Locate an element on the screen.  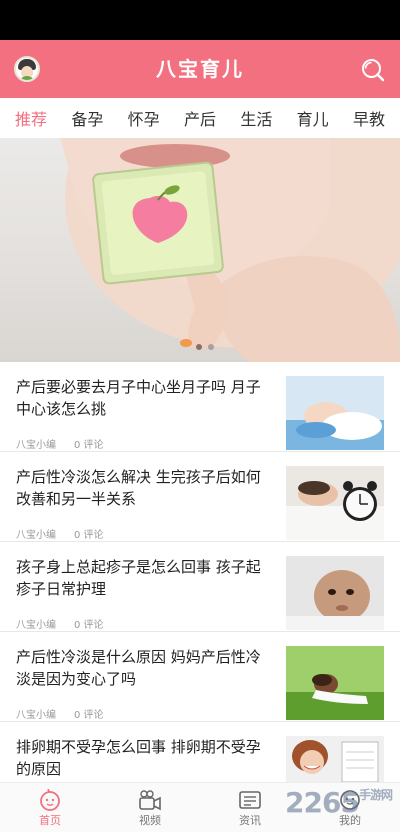
article-title: 排卵期不受孕怎么回事 排卵期不受孕的原因 is located at coordinates (145, 758).